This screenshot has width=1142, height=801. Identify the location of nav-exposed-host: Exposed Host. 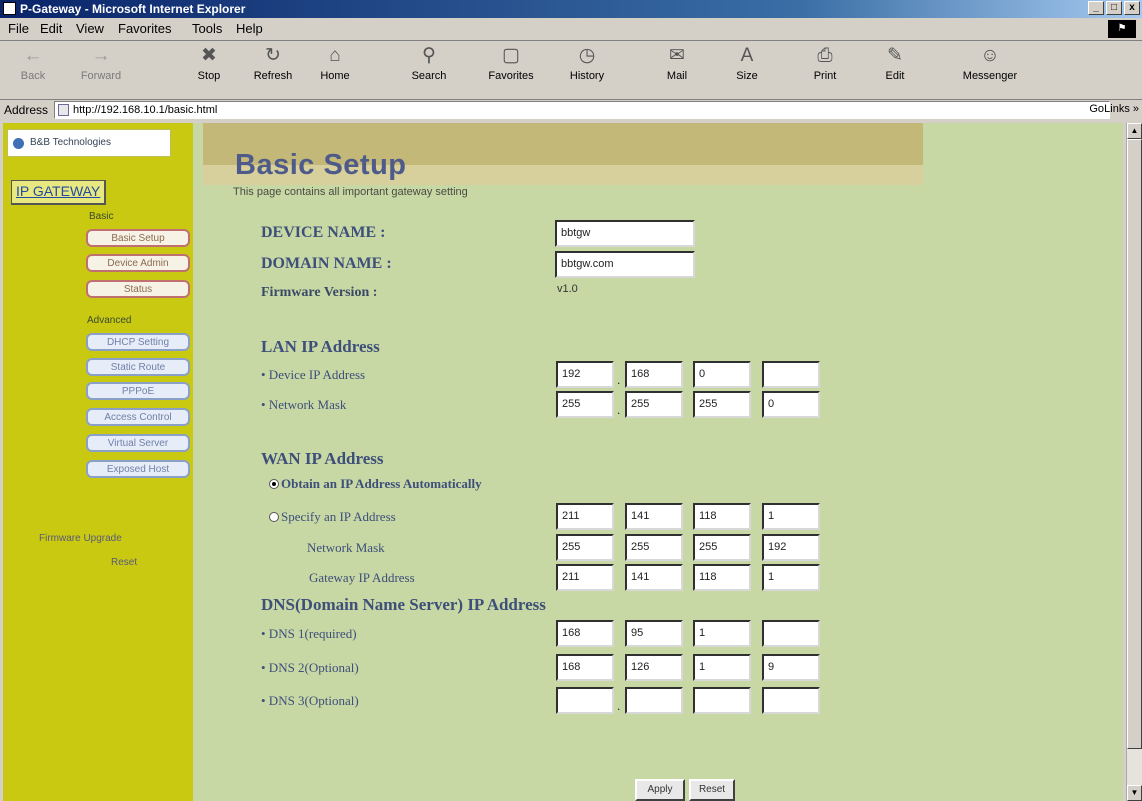
(138, 469).